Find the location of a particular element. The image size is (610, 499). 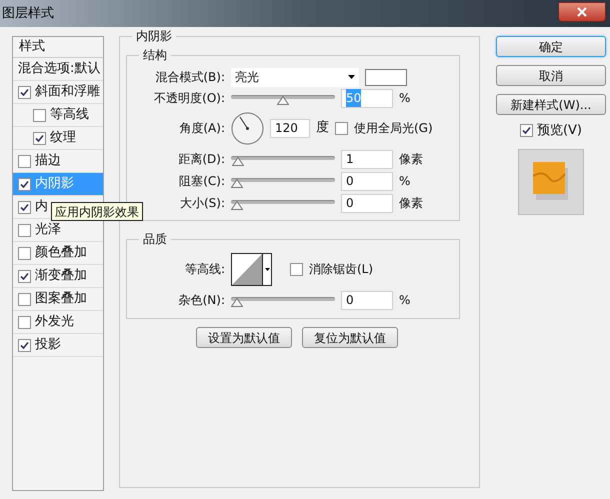

style-item: 混合选项:默认 is located at coordinates (58, 69).